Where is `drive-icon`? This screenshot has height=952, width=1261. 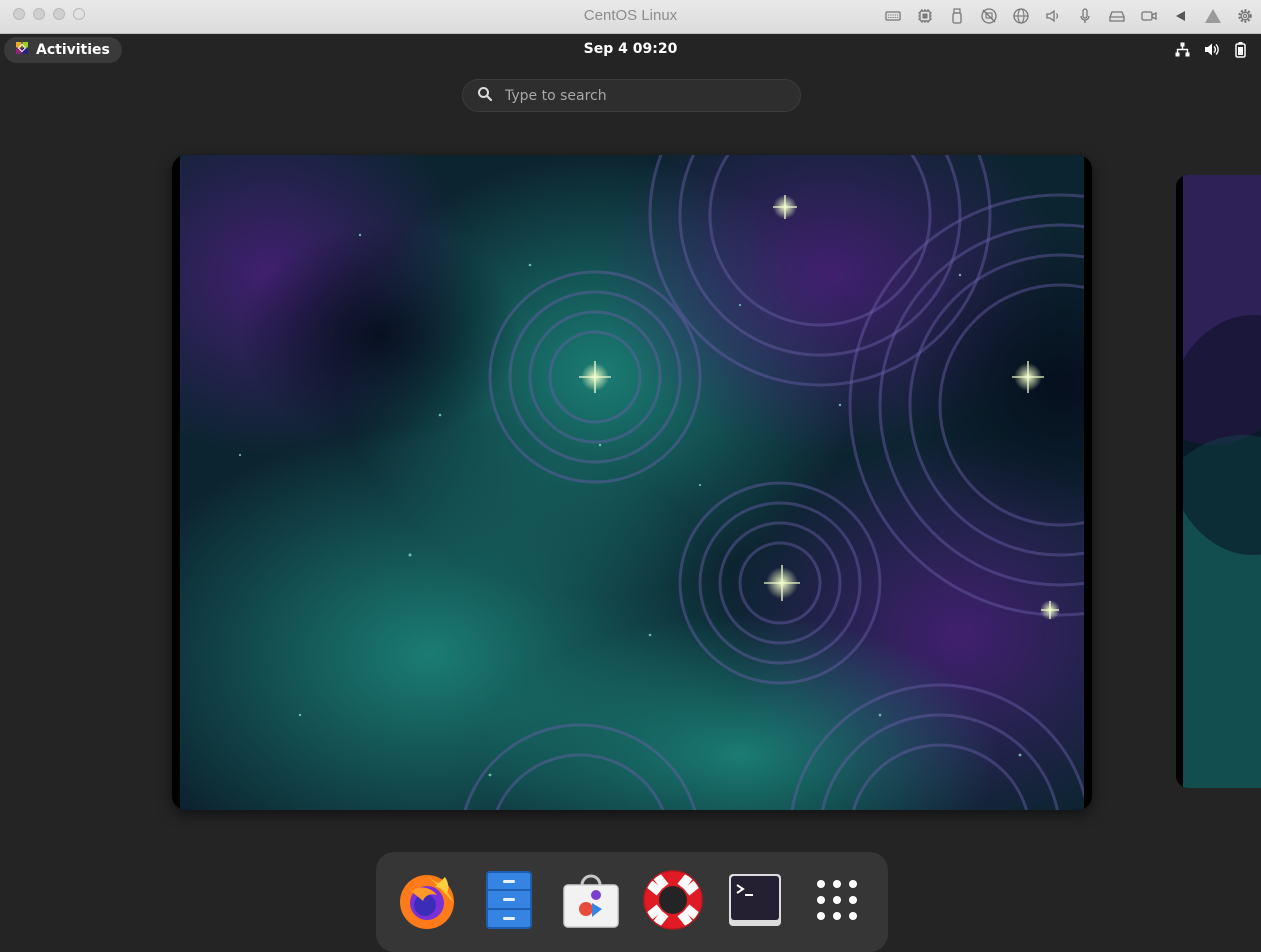
drive-icon is located at coordinates (1116, 16).